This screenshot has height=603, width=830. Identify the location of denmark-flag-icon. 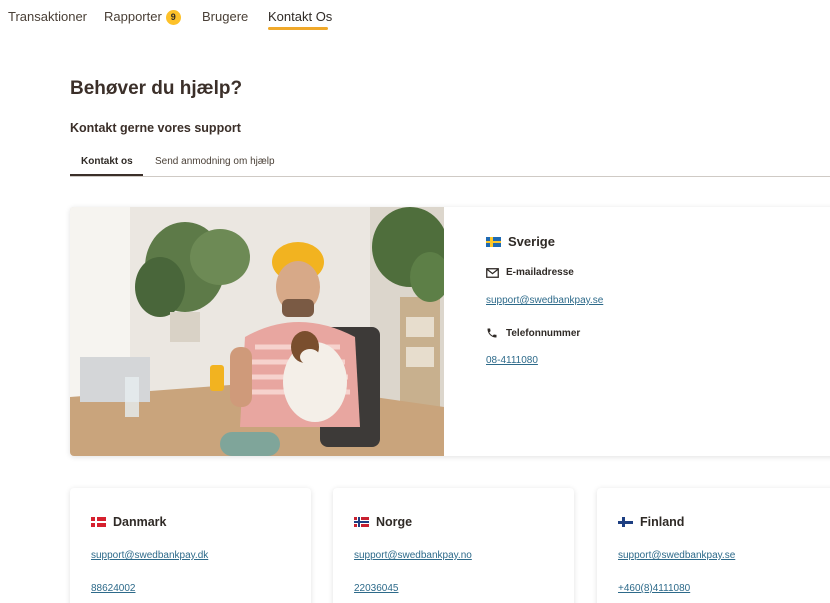
(98, 522).